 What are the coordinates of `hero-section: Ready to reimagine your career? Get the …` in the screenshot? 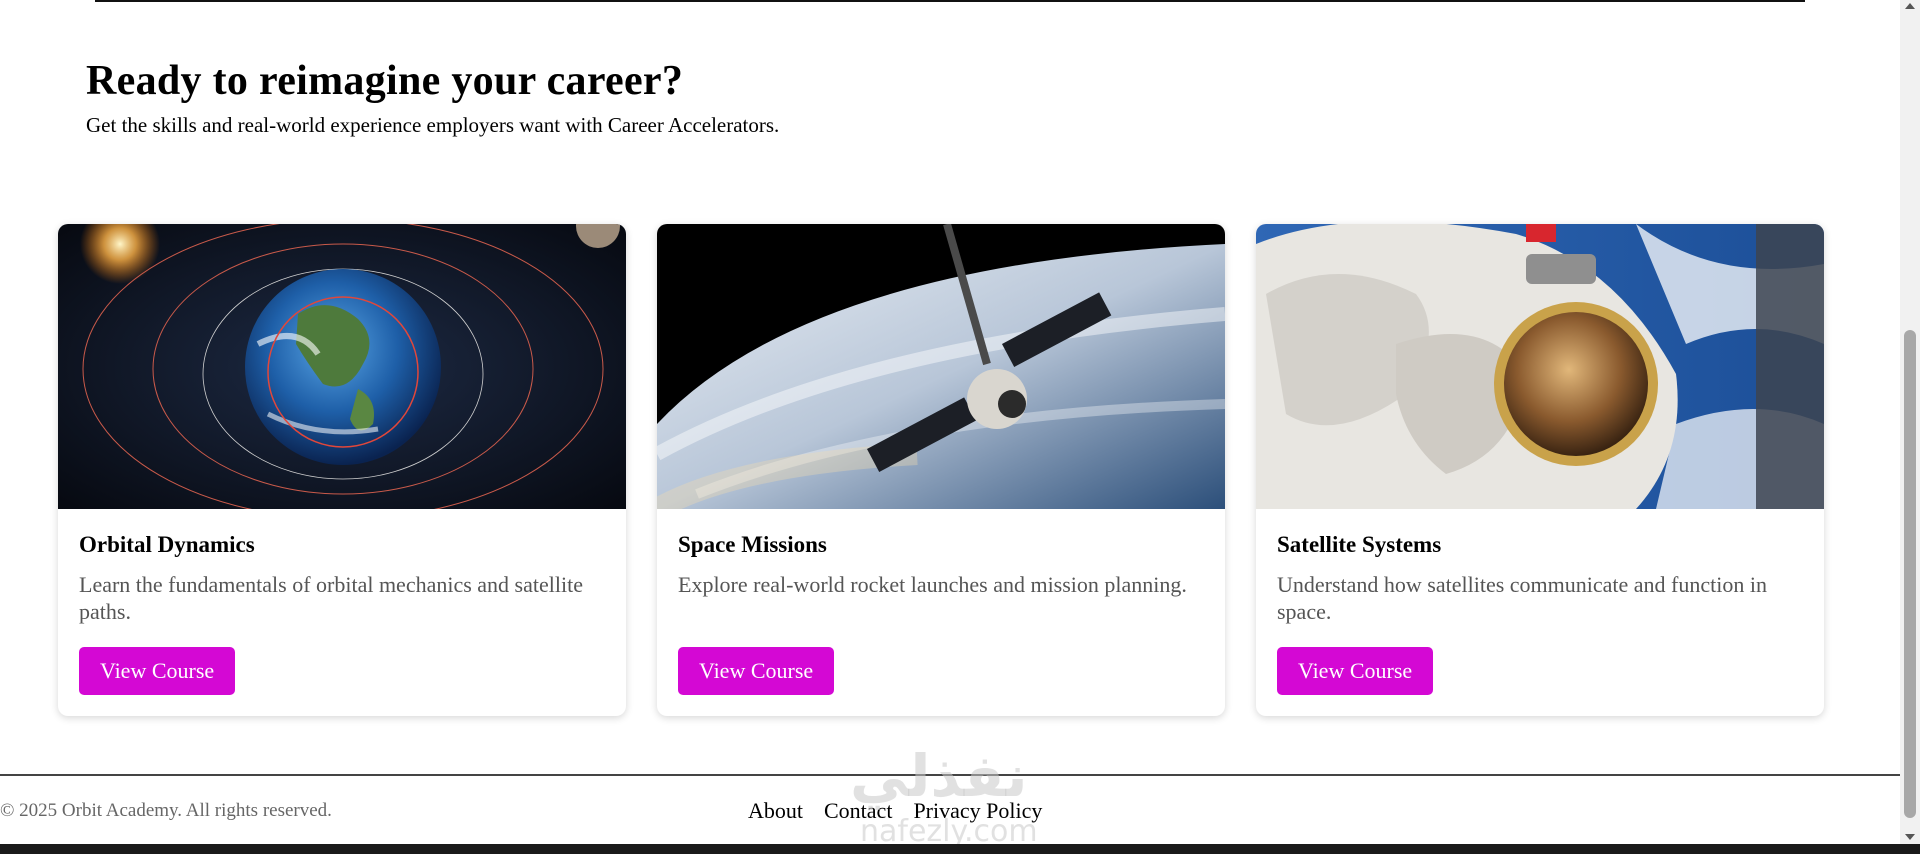 It's located at (432, 97).